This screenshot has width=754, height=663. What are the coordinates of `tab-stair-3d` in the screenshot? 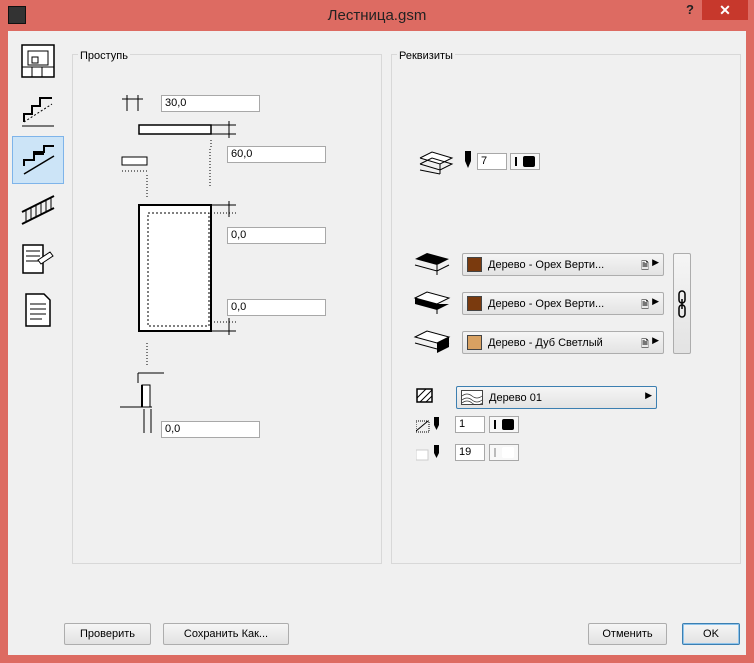 It's located at (38, 110).